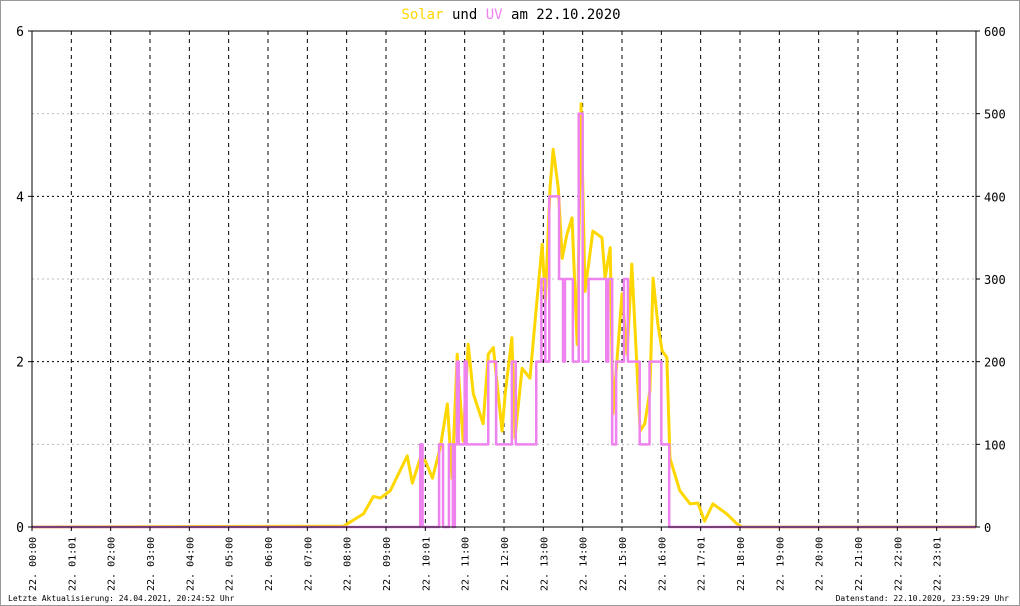 The height and width of the screenshot is (606, 1020). What do you see at coordinates (190, 564) in the screenshot?
I see `x-tick-label: 22. 04:00` at bounding box center [190, 564].